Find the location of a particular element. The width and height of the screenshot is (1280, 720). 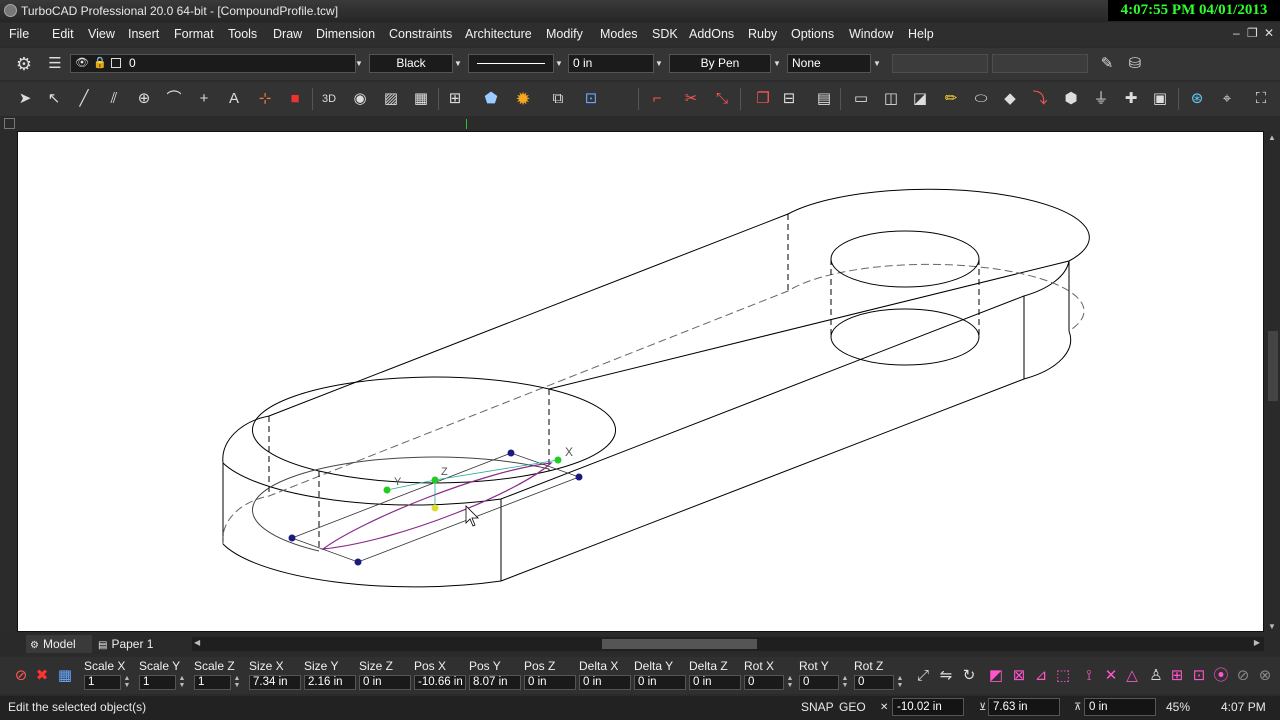

layers-icon: ▤ is located at coordinates (824, 99).